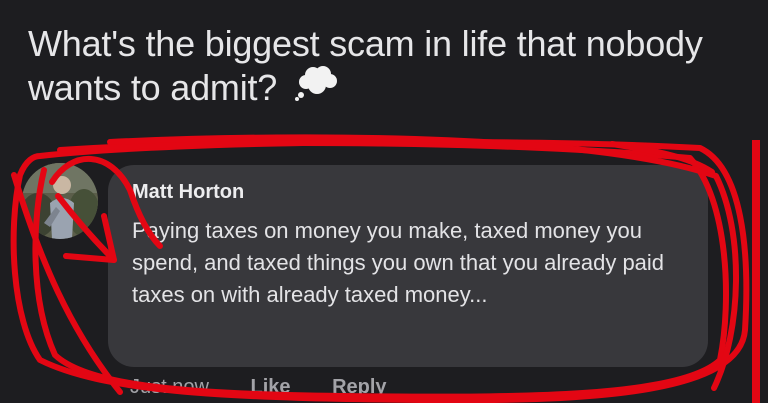 Image resolution: width=768 pixels, height=403 pixels. What do you see at coordinates (169, 387) in the screenshot?
I see `comment-timestamp: Just now` at bounding box center [169, 387].